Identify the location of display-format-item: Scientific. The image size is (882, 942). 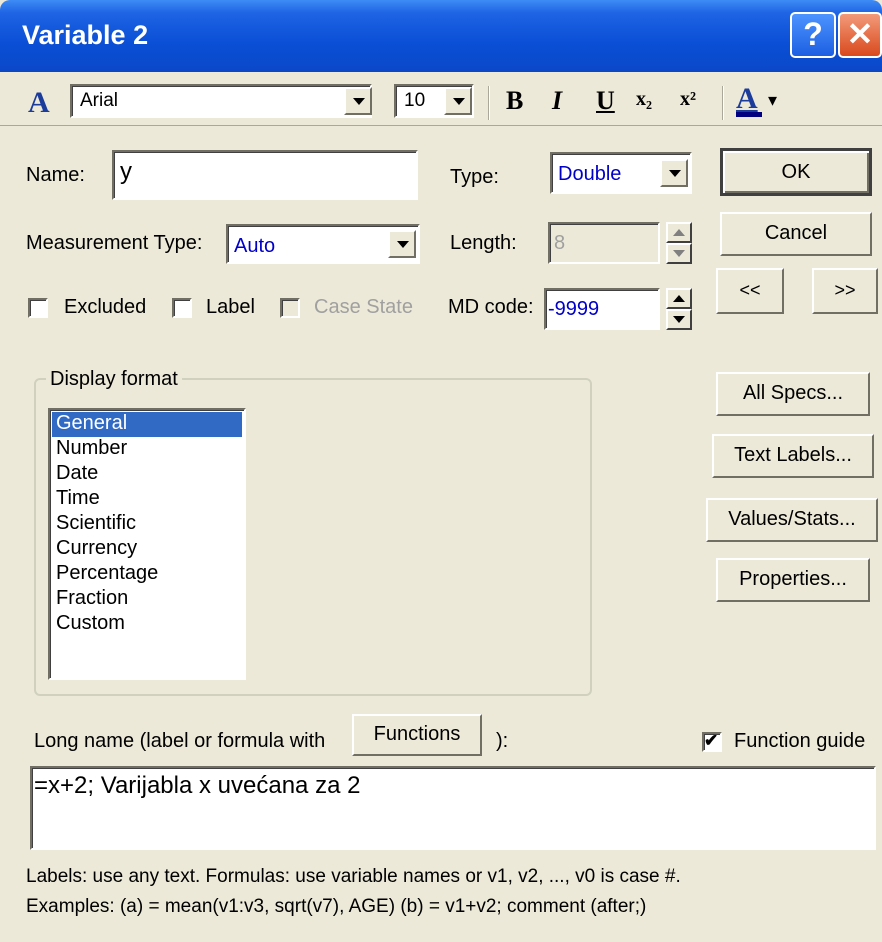
(147, 524).